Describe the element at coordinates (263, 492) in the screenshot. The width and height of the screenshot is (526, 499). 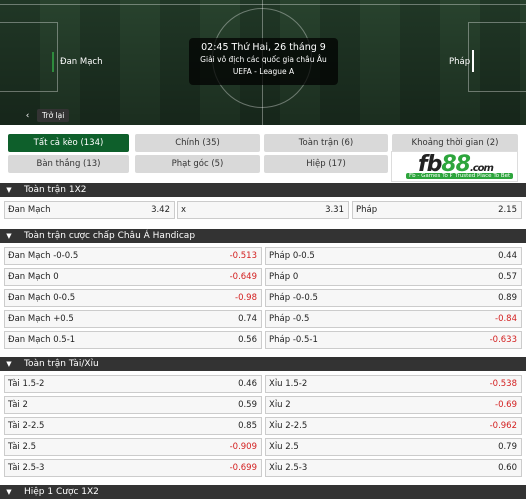
I see `section-header-half-1x2: ▼ Hiệp 1 Cược 1X2` at that location.